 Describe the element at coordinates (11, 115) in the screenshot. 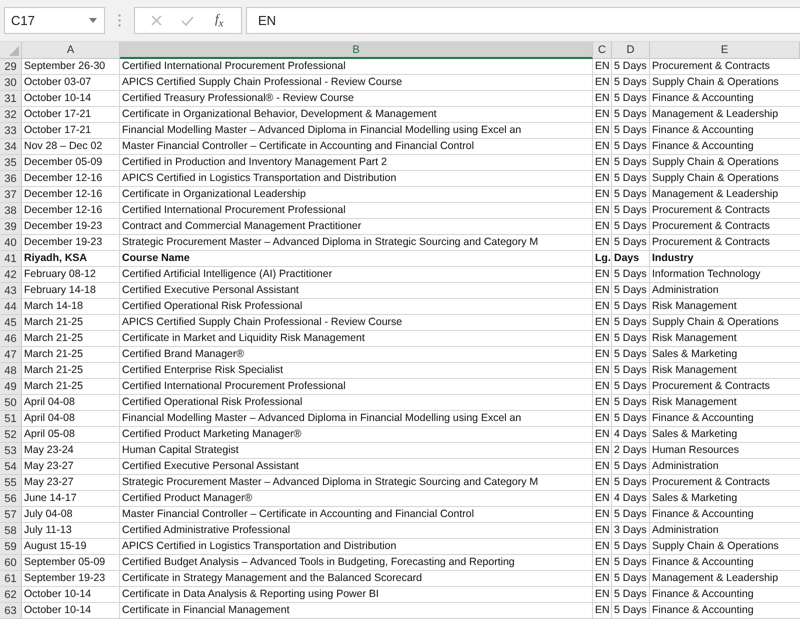

I see `row-number: 32` at that location.